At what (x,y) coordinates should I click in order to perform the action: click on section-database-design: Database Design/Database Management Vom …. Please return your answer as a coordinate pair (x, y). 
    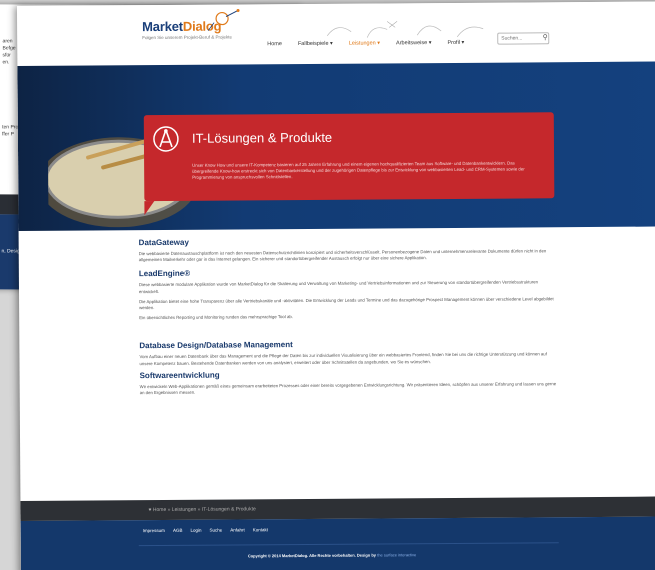
    Looking at the image, I should click on (349, 353).